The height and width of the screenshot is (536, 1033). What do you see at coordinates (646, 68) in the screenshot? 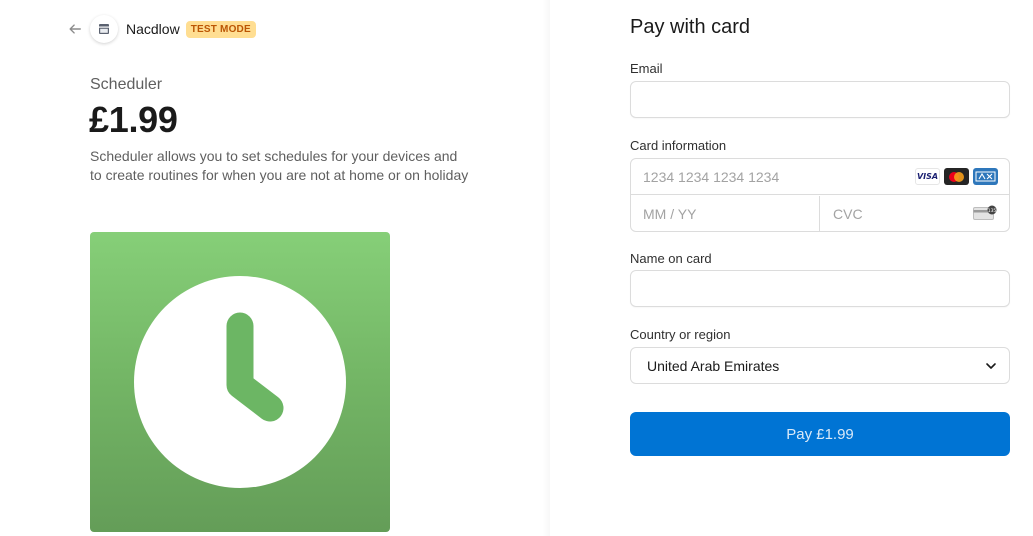
I see `email-label: Email` at bounding box center [646, 68].